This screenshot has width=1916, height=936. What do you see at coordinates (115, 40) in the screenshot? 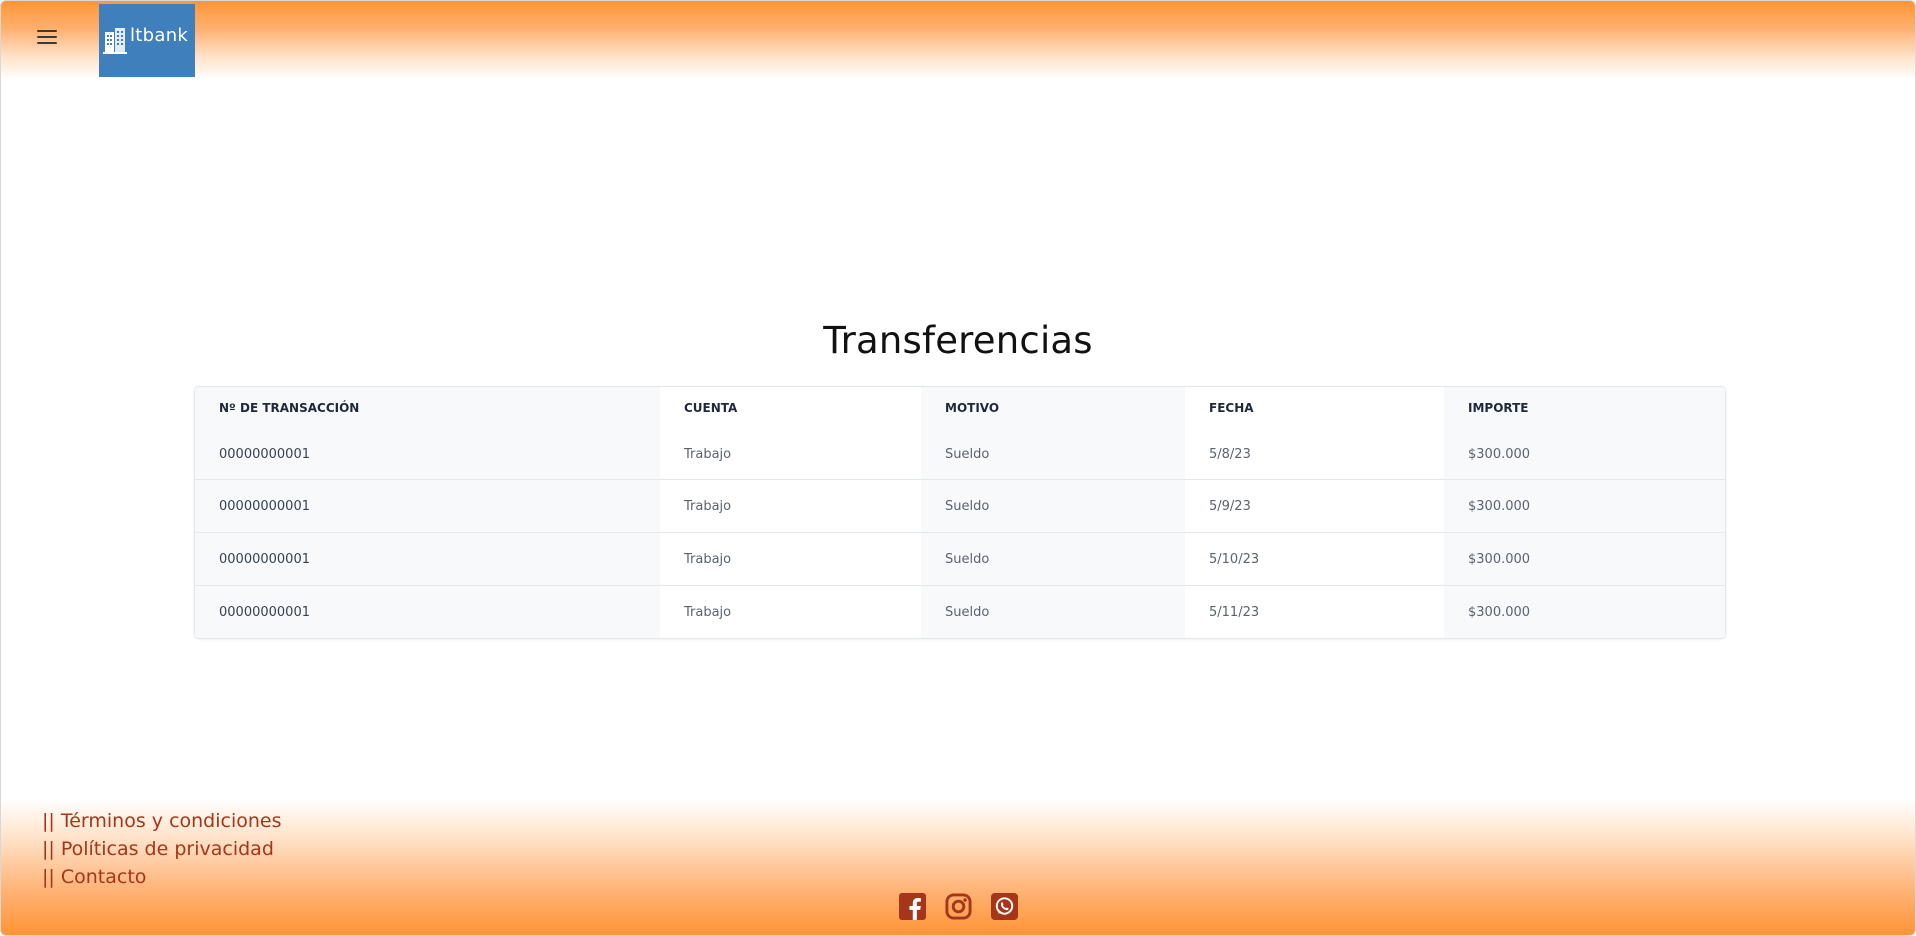
I see `buildings-icon` at bounding box center [115, 40].